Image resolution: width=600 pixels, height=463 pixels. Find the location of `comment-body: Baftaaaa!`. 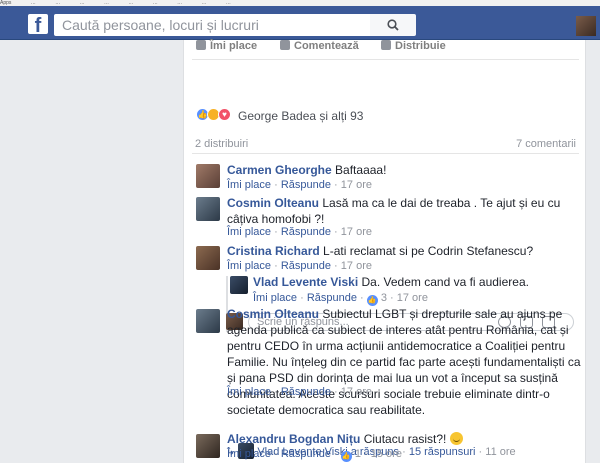

comment-body: Baftaaaa! is located at coordinates (361, 170).